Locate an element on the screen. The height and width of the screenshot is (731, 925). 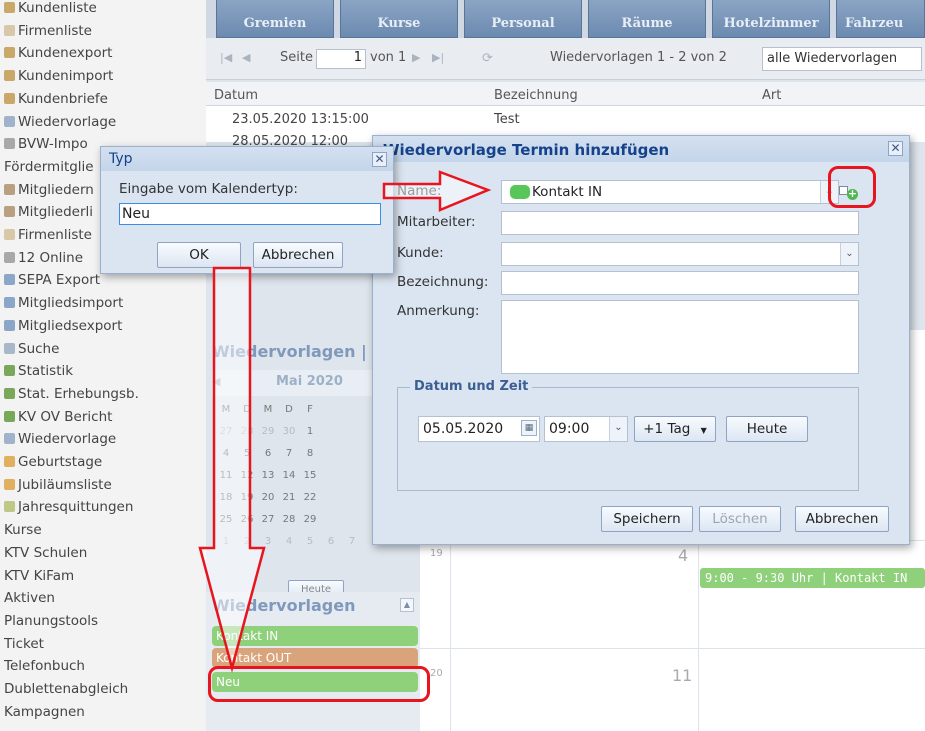
sidebar-item: 12 Online is located at coordinates (43, 258).